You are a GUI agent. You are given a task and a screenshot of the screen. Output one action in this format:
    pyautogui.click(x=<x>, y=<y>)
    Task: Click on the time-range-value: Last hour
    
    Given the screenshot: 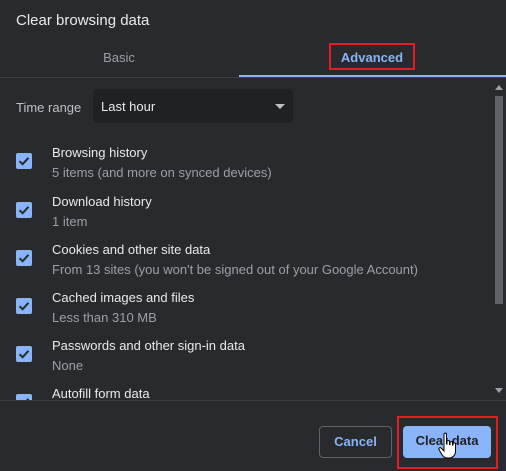 What is the action you would take?
    pyautogui.click(x=128, y=106)
    